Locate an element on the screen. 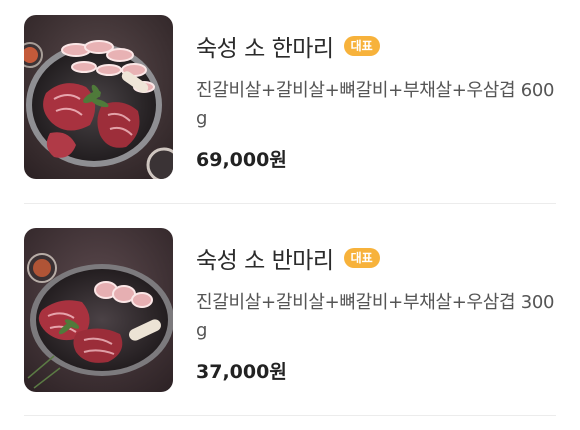  menu-item-price: 69,000원 is located at coordinates (241, 160).